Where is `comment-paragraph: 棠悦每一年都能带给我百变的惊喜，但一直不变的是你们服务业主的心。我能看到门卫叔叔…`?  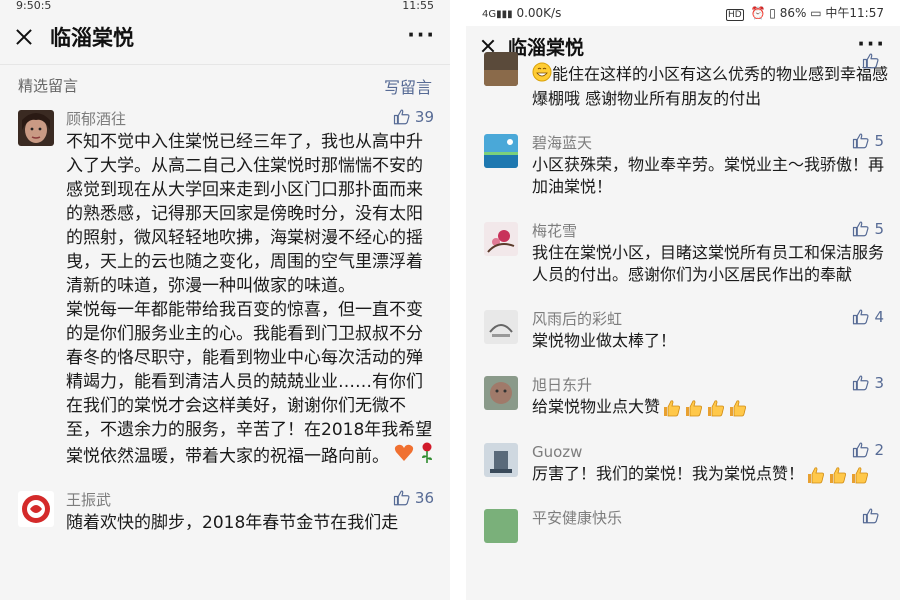
comment-paragraph: 棠悦每一年都能带给我百变的惊喜，但一直不变的是你们服务业主的心。我能看到门卫叔叔… is located at coordinates (252, 384).